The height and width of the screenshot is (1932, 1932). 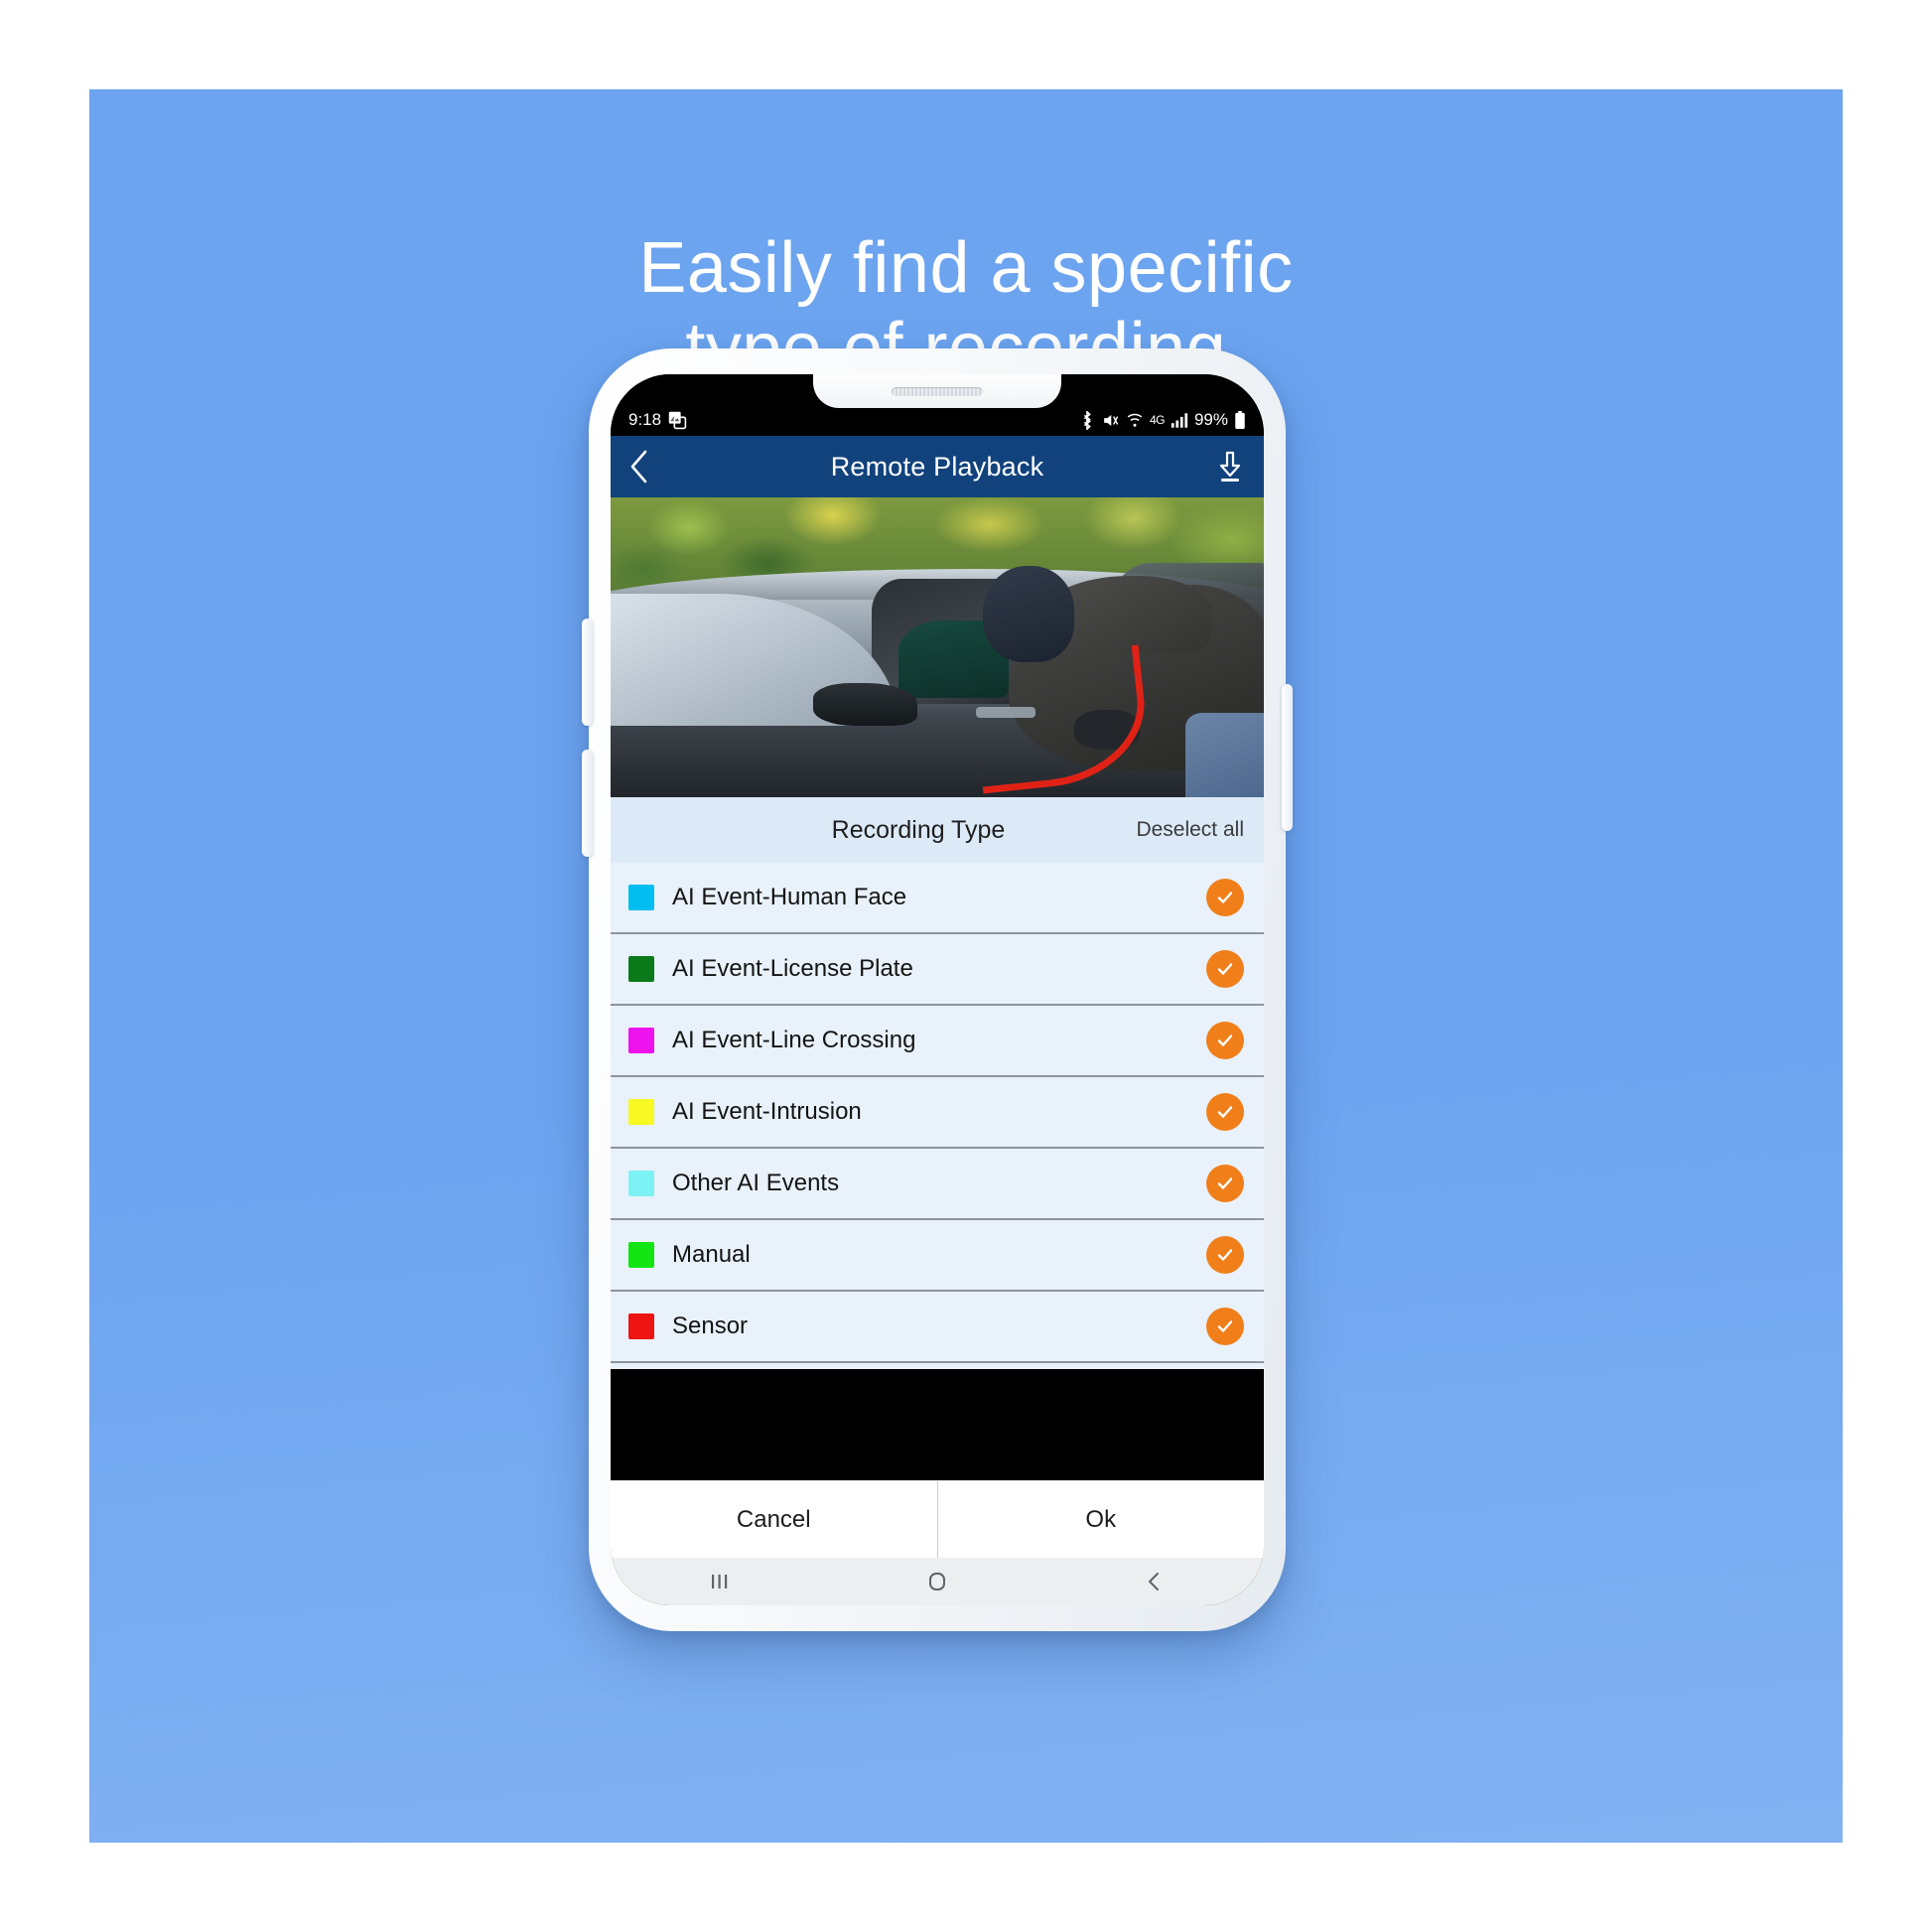 I want to click on status-bar-right: 4G 99%, so click(x=1162, y=420).